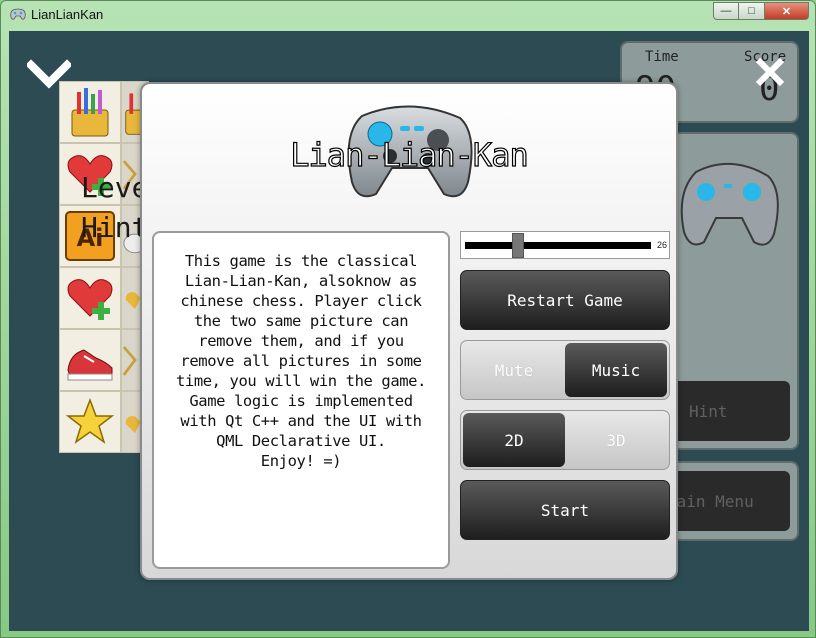 The height and width of the screenshot is (638, 816). What do you see at coordinates (787, 11) in the screenshot?
I see `window-close-button: ✕` at bounding box center [787, 11].